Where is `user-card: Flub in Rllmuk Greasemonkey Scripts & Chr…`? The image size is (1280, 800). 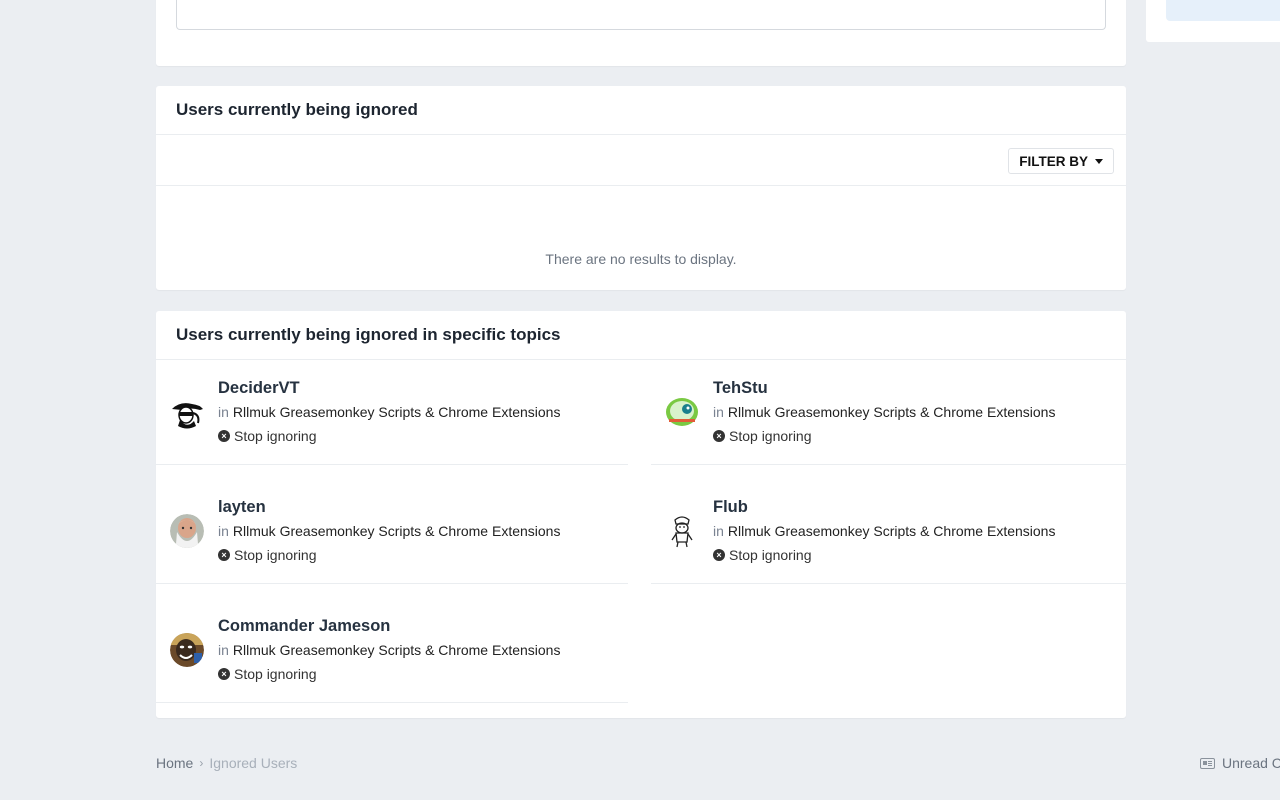
user-card: Flub in Rllmuk Greasemonkey Scripts & Chr… is located at coordinates (888, 531).